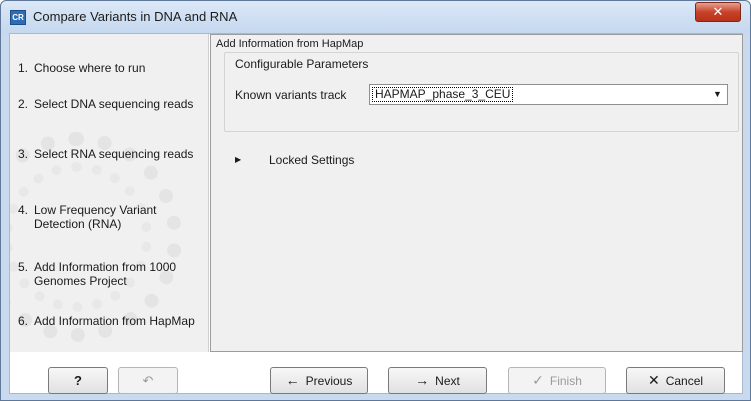 This screenshot has width=751, height=401. Describe the element at coordinates (114, 321) in the screenshot. I see `step-label: Add Information from HapMap` at that location.